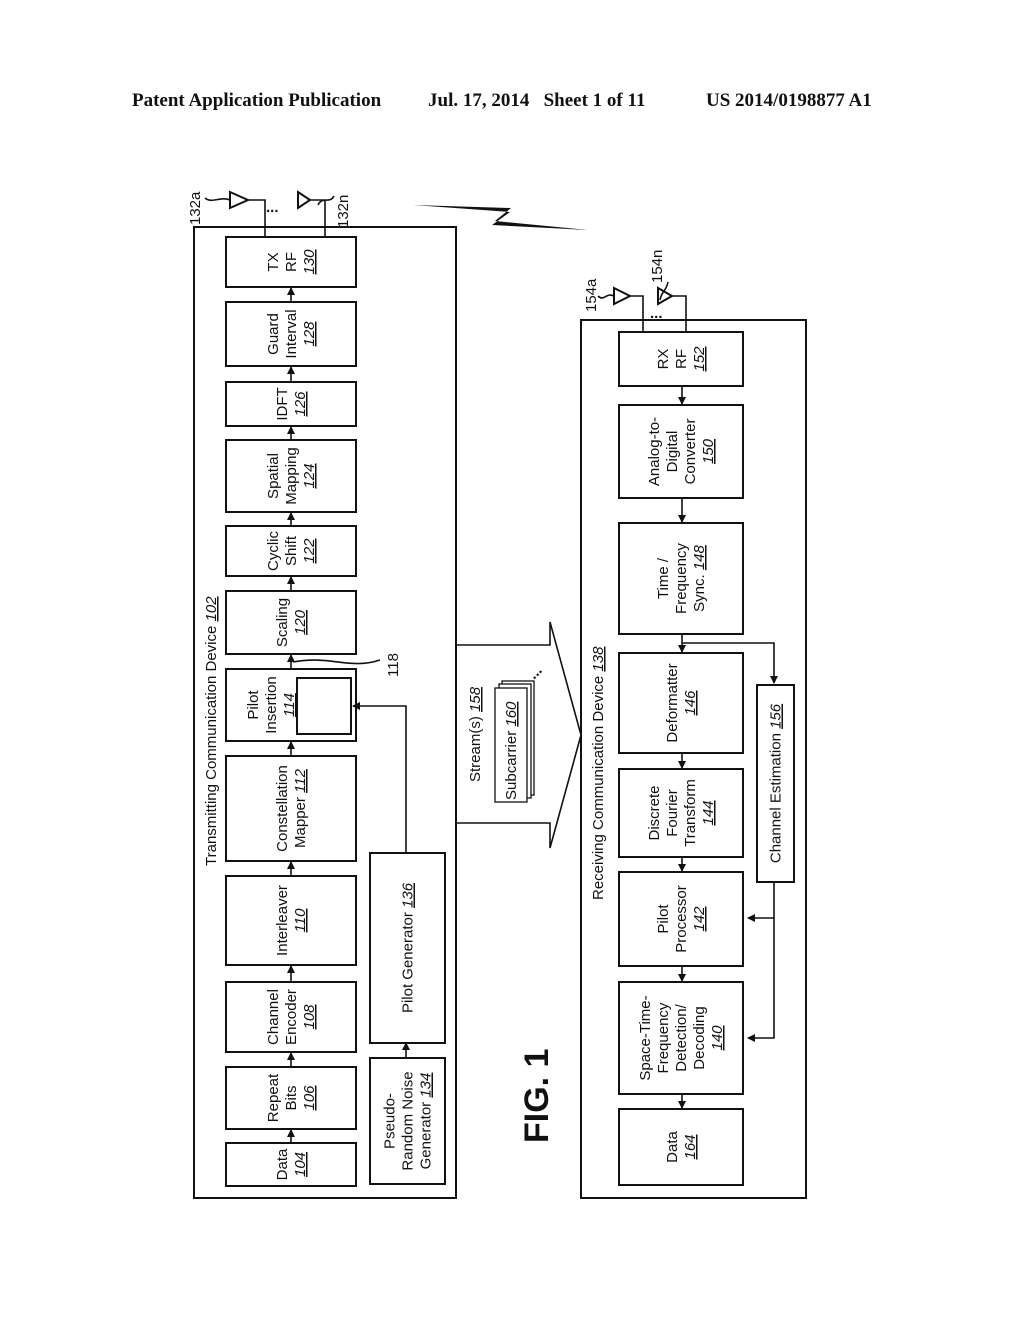 This screenshot has height=1320, width=1024. What do you see at coordinates (645, 1037) in the screenshot?
I see `stf-decoding-label: Space-Time-` at bounding box center [645, 1037].